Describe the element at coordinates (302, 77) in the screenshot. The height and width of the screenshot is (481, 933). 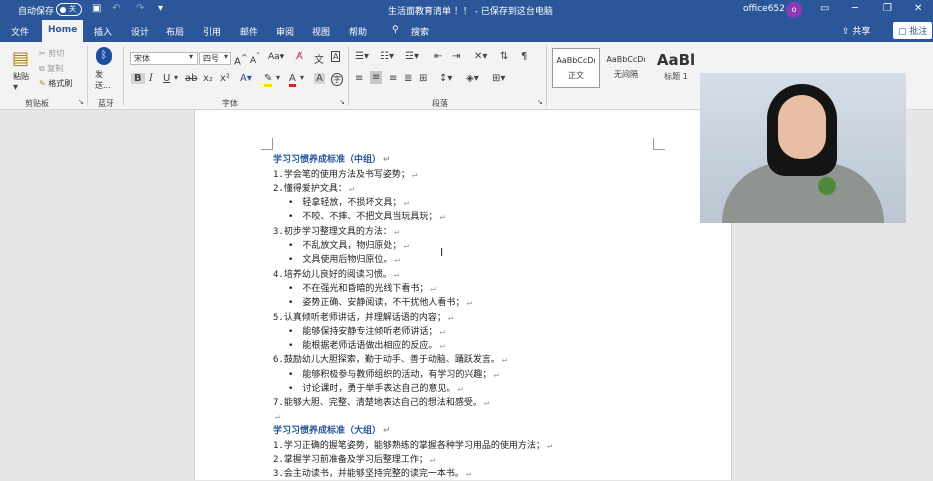
I see `font-color-dropdown-icon: ▾` at that location.